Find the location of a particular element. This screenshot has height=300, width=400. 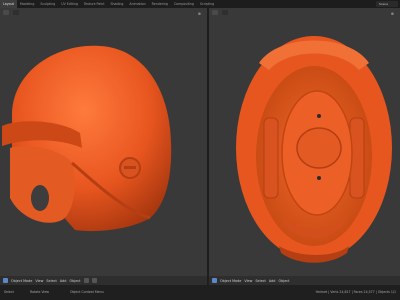

tab-texture-paint: Texture Paint is located at coordinates (94, 4).